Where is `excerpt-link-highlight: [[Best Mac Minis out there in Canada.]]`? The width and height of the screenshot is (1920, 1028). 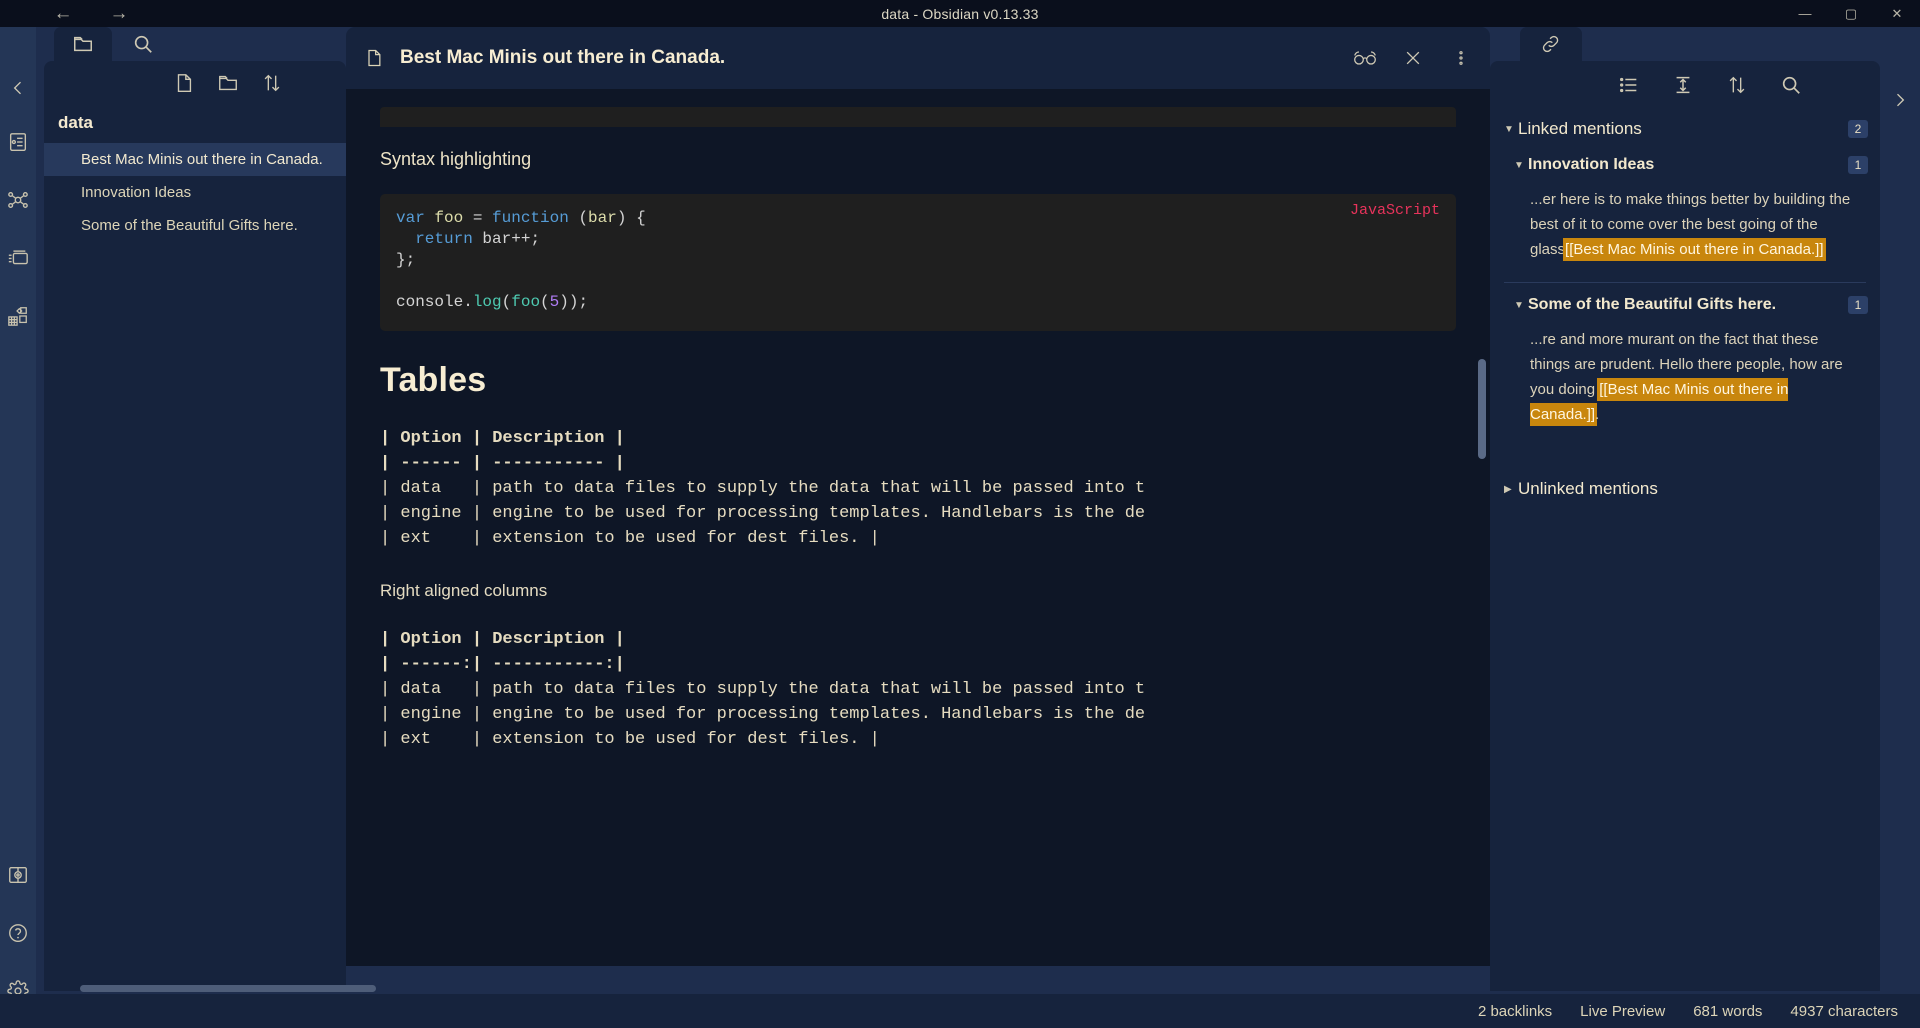
excerpt-link-highlight: [[Best Mac Minis out there in Canada.]] is located at coordinates (1694, 249).